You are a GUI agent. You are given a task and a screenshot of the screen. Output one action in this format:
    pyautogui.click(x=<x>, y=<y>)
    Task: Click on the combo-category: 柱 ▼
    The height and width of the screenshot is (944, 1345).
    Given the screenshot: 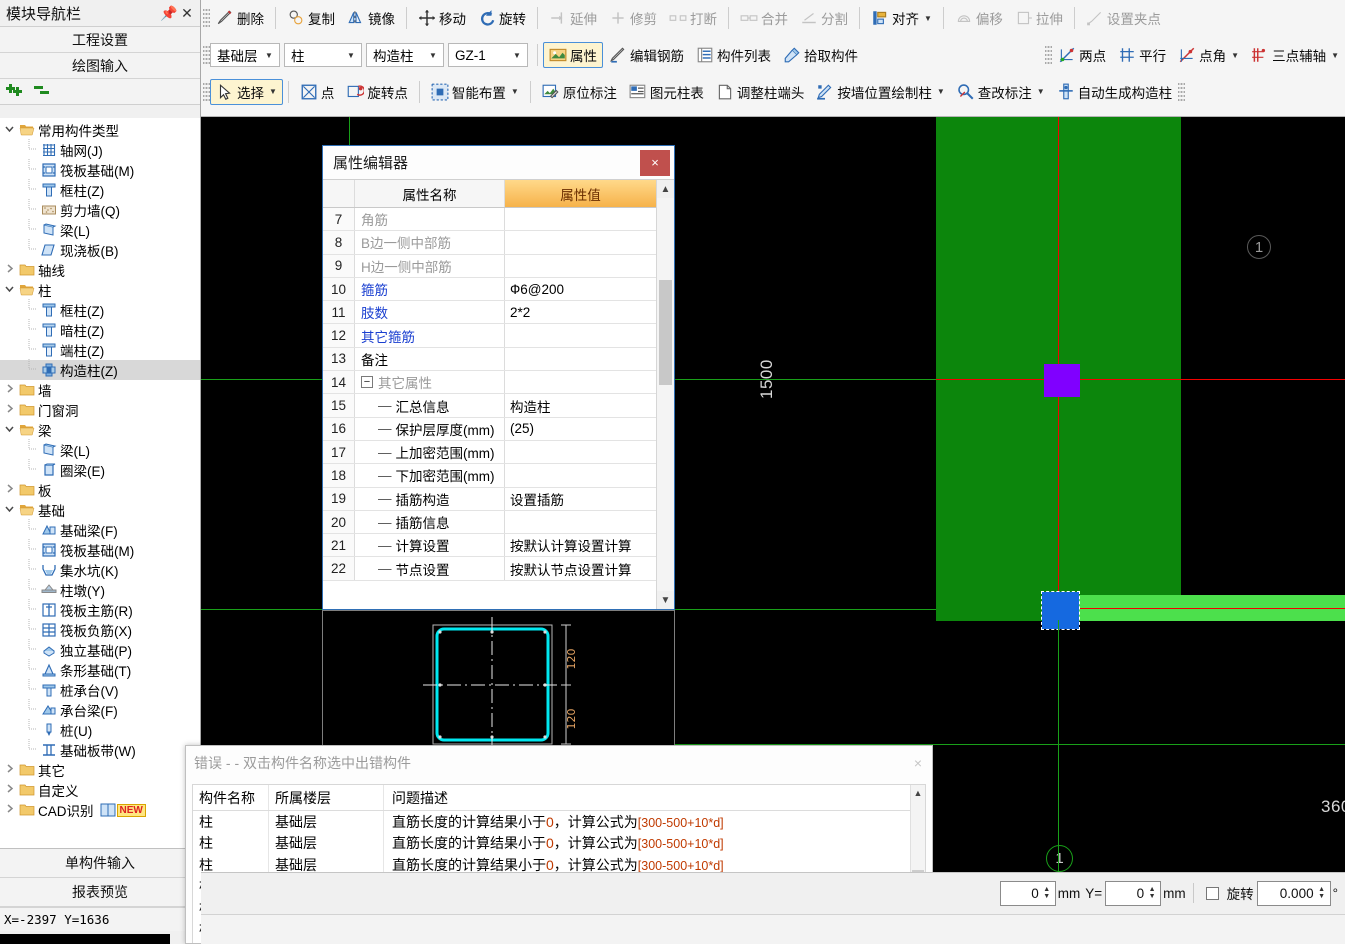 What is the action you would take?
    pyautogui.click(x=323, y=55)
    